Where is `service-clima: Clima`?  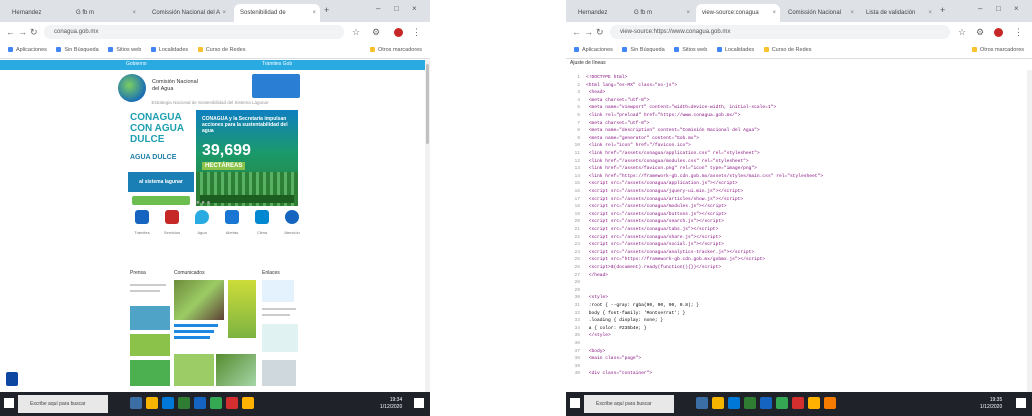
service-clima: Clima is located at coordinates (262, 222).